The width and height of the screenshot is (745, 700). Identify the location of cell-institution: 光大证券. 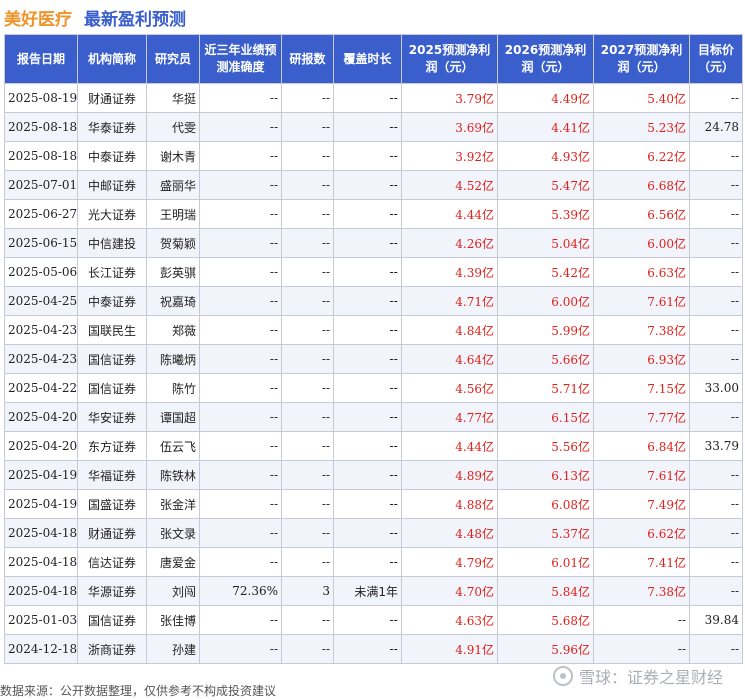
(112, 214).